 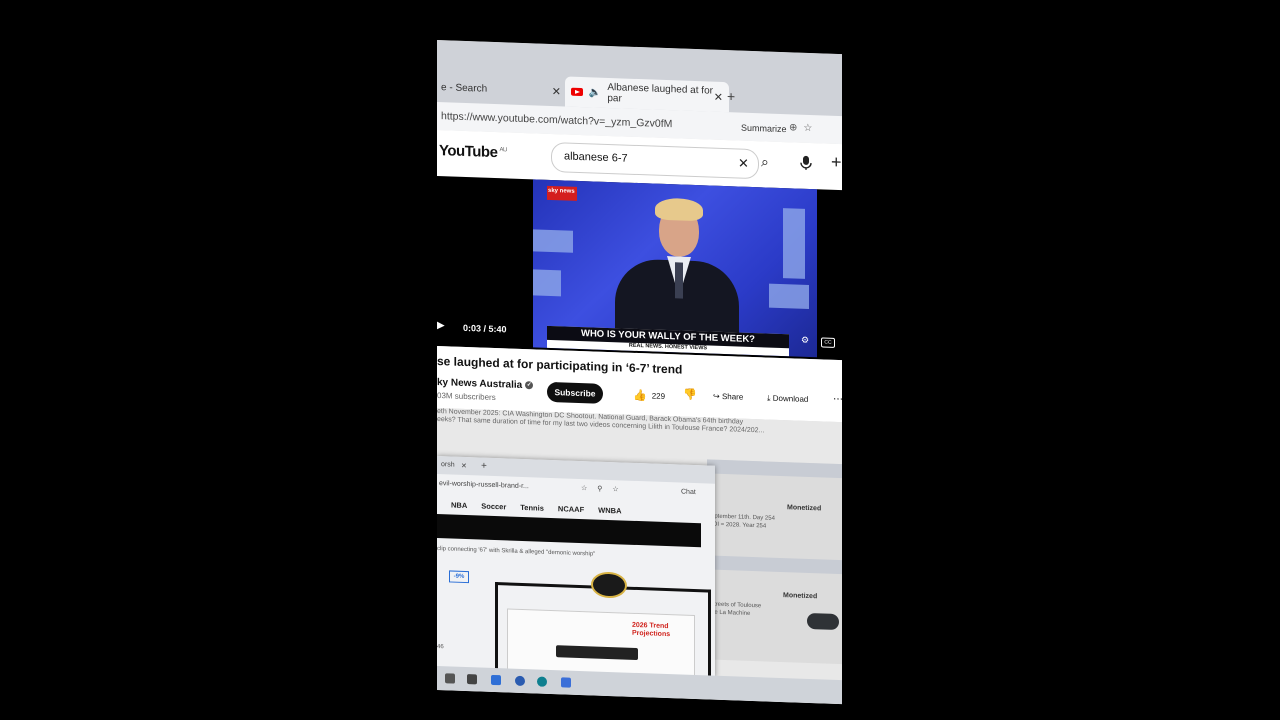 What do you see at coordinates (690, 394) in the screenshot?
I see `thumbs-down-icon: 👎` at bounding box center [690, 394].